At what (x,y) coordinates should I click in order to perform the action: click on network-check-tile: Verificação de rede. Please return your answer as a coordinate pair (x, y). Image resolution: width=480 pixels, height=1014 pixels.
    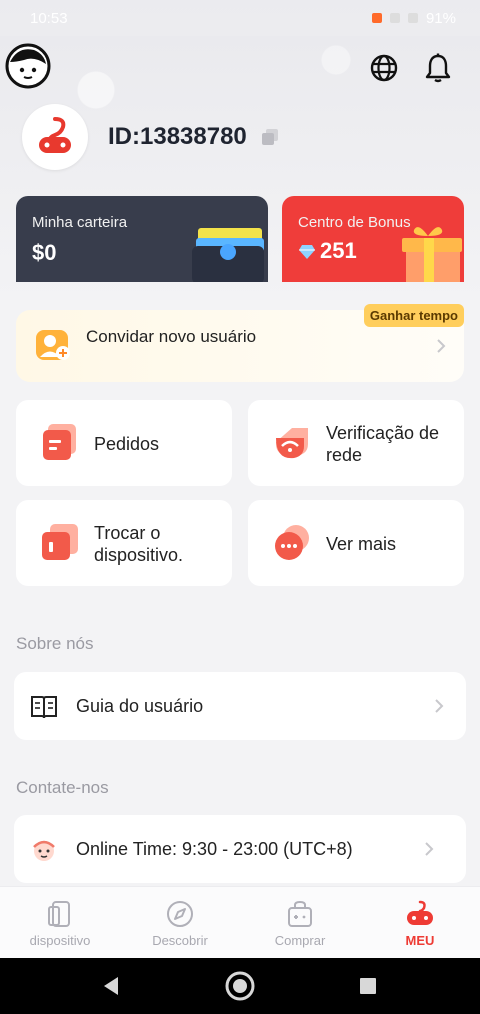
    Looking at the image, I should click on (356, 443).